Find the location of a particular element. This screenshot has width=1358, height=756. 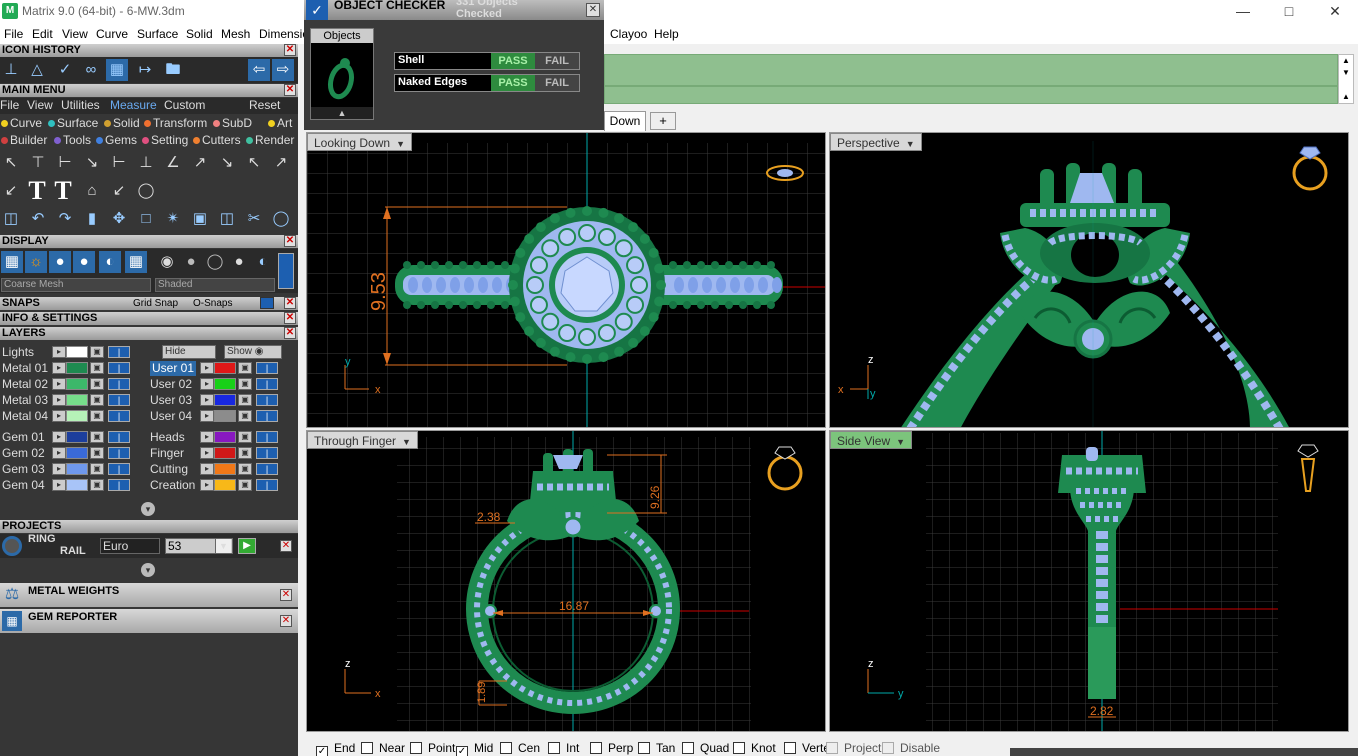

snap-near: Near is located at coordinates (383, 748).